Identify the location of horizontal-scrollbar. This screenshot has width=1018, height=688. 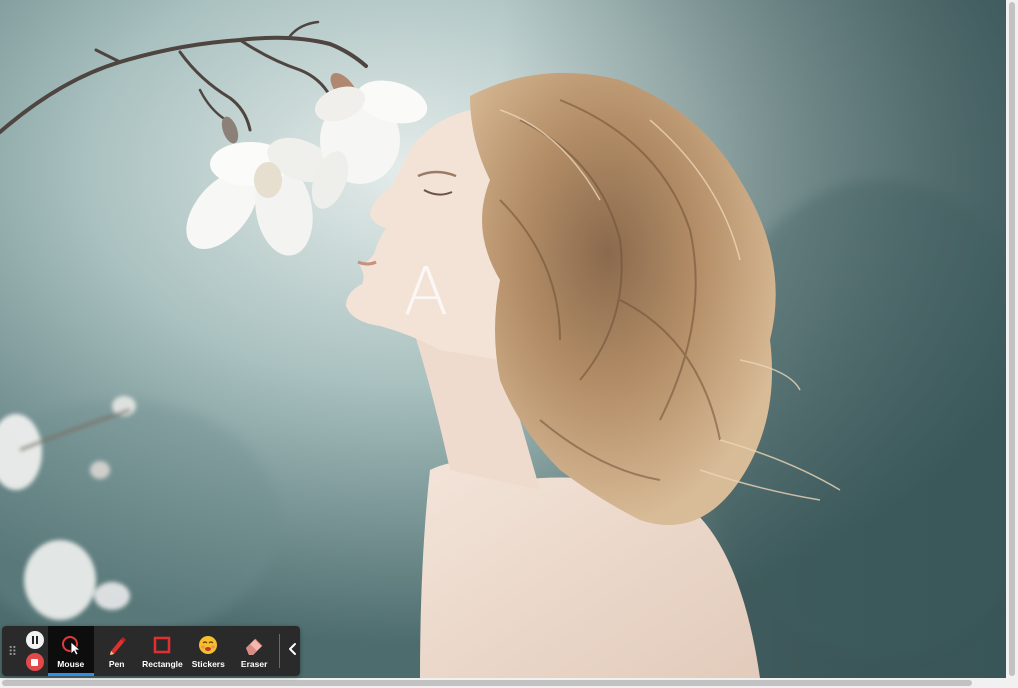
(503, 683).